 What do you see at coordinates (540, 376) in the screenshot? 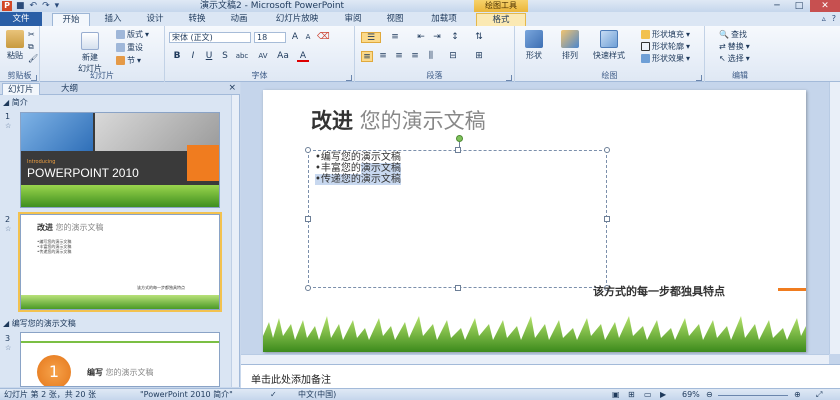
I see `notes-pane: 单击此处添加备注` at bounding box center [540, 376].